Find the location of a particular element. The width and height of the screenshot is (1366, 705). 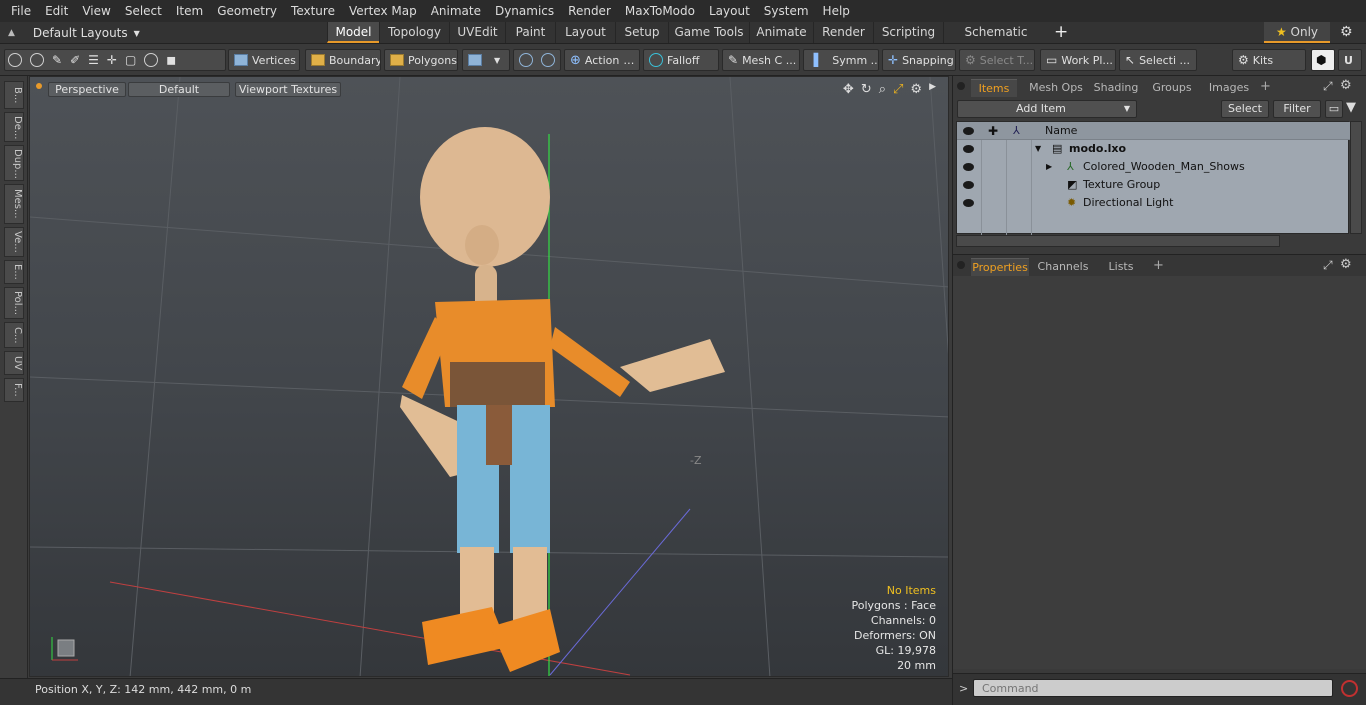

select-button: Select is located at coordinates (1245, 109).